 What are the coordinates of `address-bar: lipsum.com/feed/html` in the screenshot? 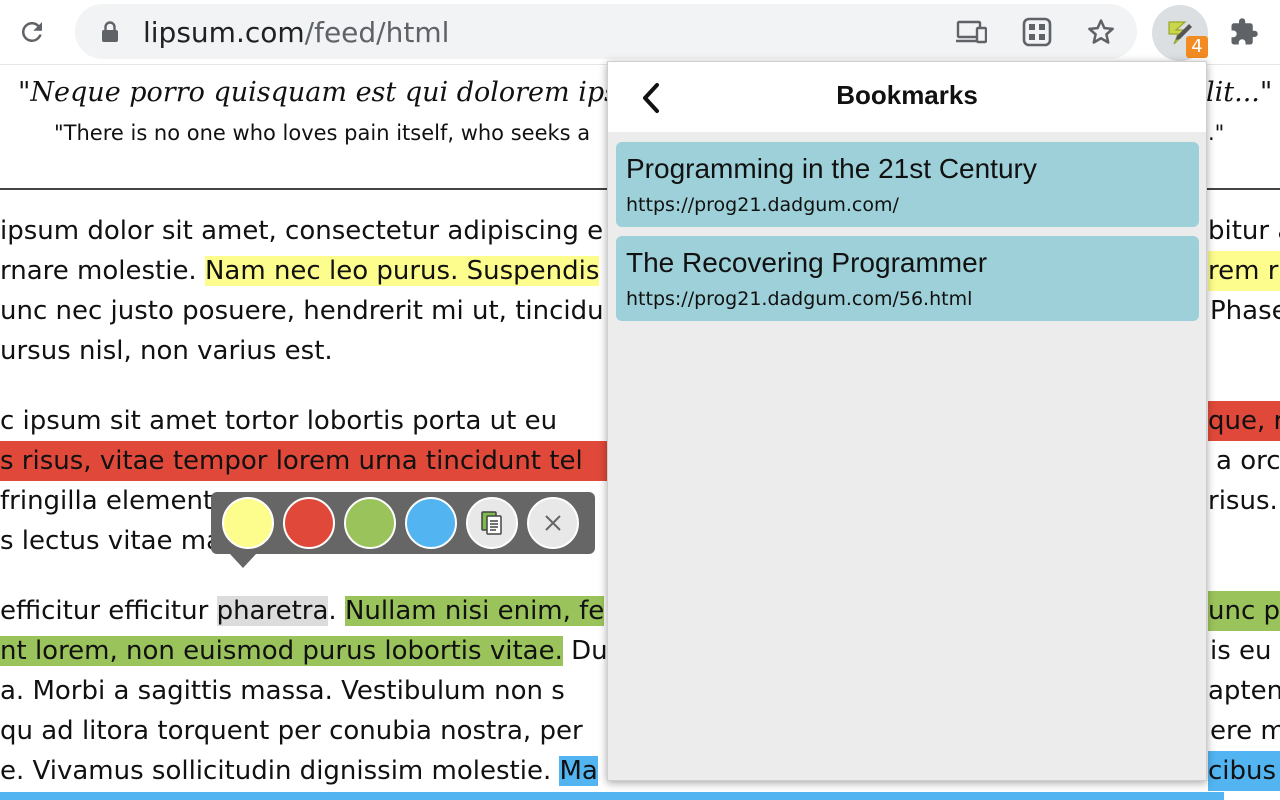 It's located at (606, 31).